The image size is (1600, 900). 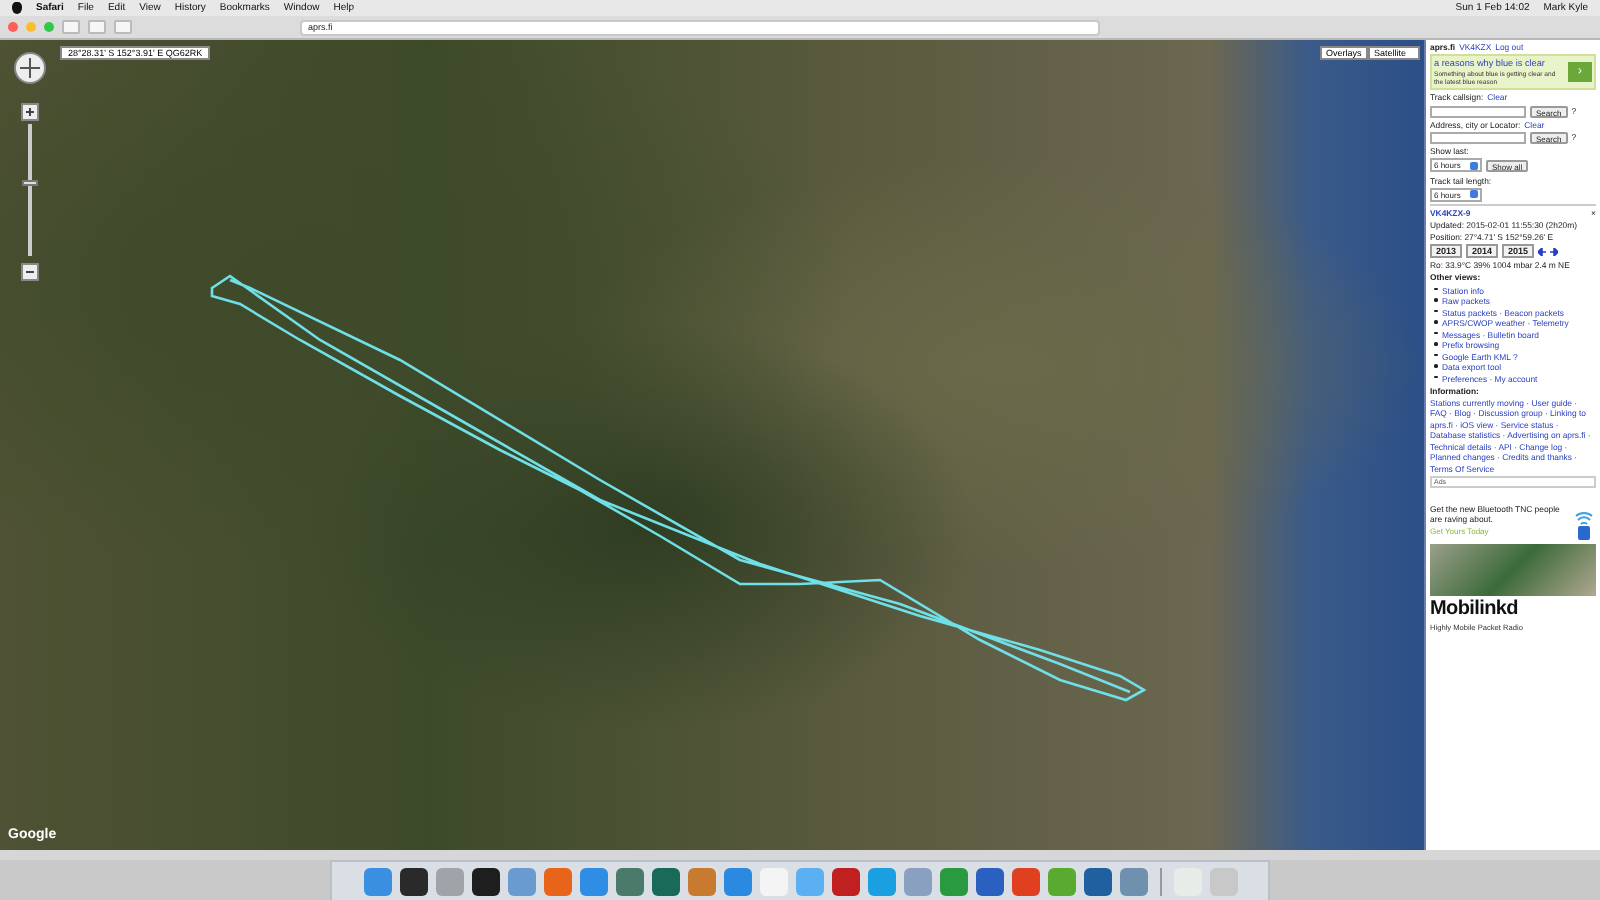 What do you see at coordinates (30, 190) in the screenshot?
I see `zoom-slider` at bounding box center [30, 190].